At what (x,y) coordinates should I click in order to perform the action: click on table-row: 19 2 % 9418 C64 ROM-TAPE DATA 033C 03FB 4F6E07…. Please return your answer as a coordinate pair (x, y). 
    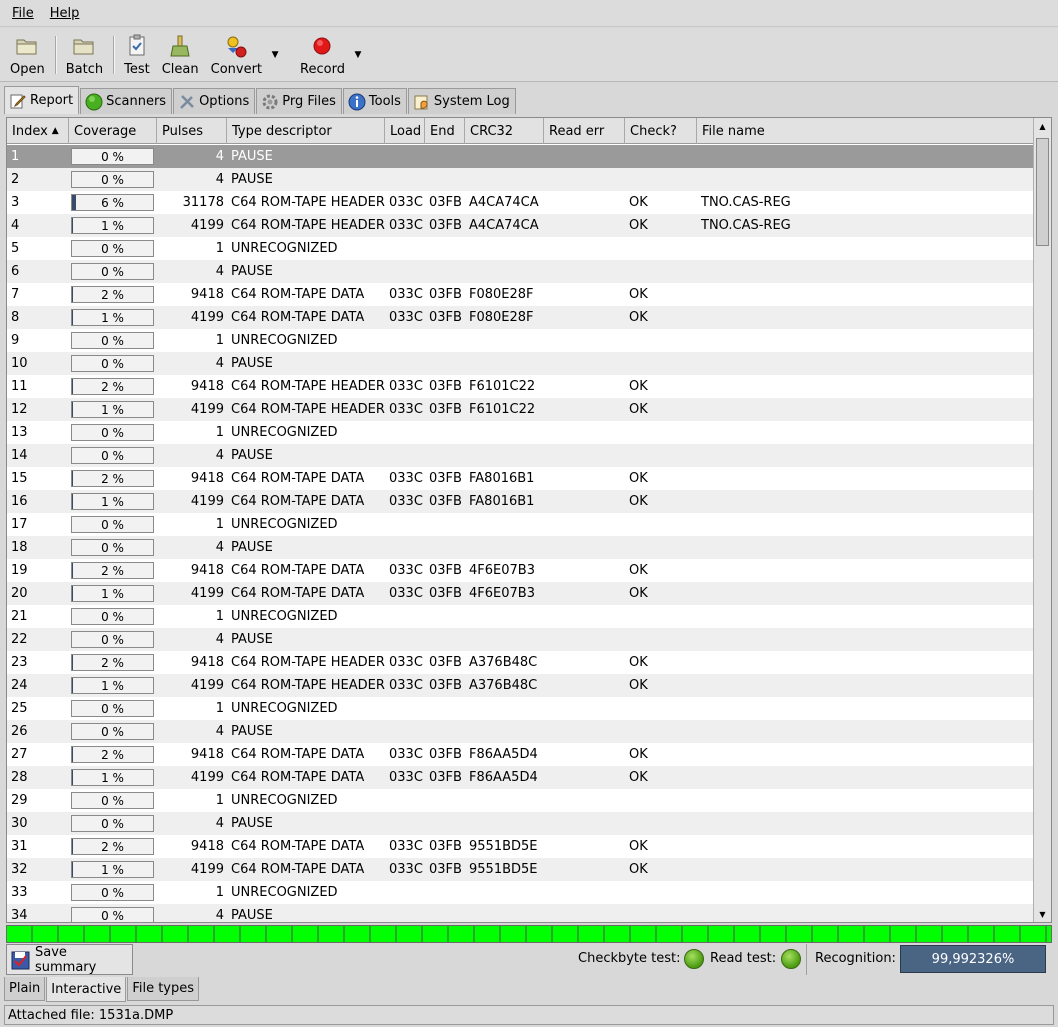
    Looking at the image, I should click on (520, 570).